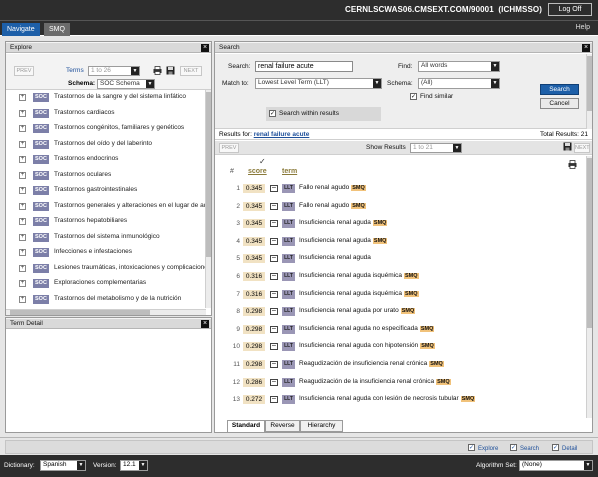  Describe the element at coordinates (524, 448) in the screenshot. I see `dock-search: ✓ Search` at that location.